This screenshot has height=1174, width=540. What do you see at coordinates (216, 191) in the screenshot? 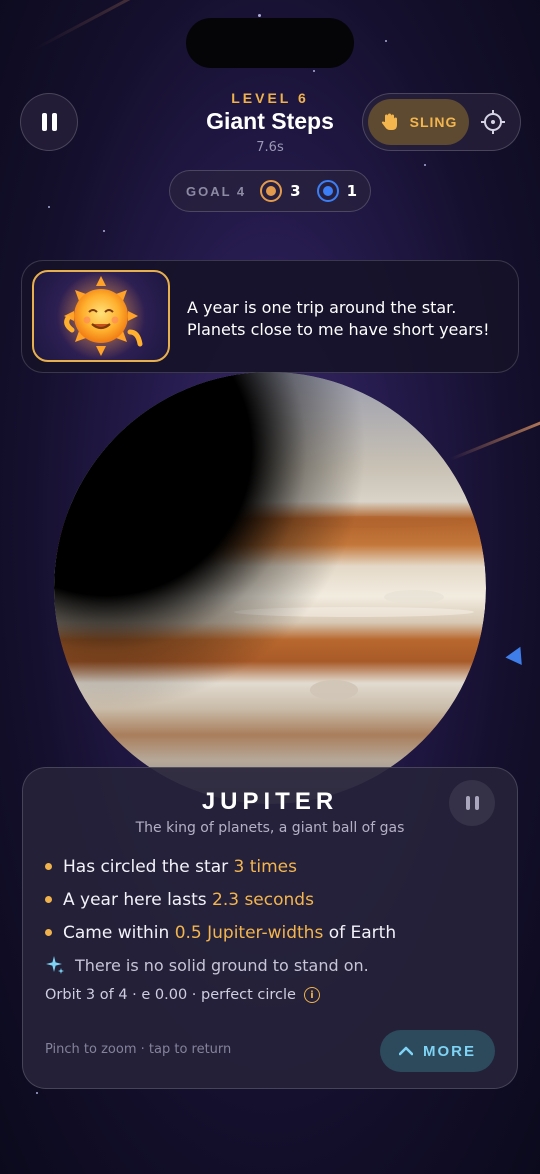
I see `goal-label: GOAL 4` at bounding box center [216, 191].